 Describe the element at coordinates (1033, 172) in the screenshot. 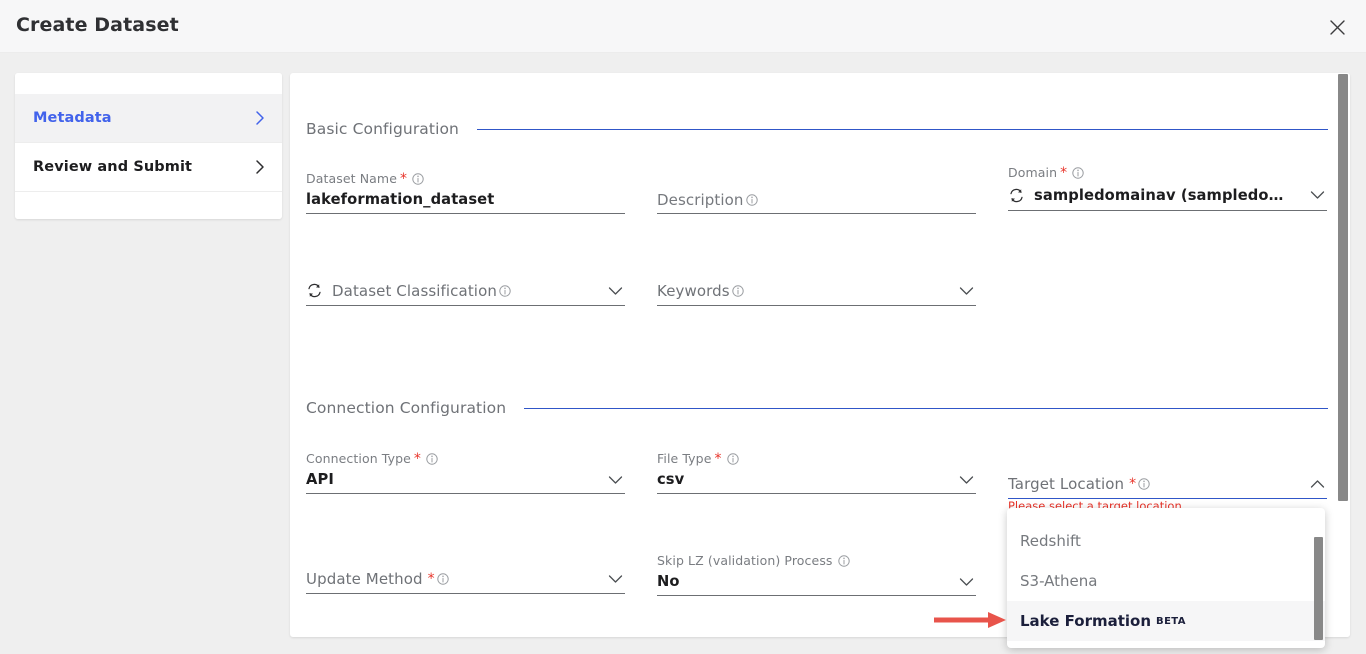

I see `field-label-text: Domain` at that location.